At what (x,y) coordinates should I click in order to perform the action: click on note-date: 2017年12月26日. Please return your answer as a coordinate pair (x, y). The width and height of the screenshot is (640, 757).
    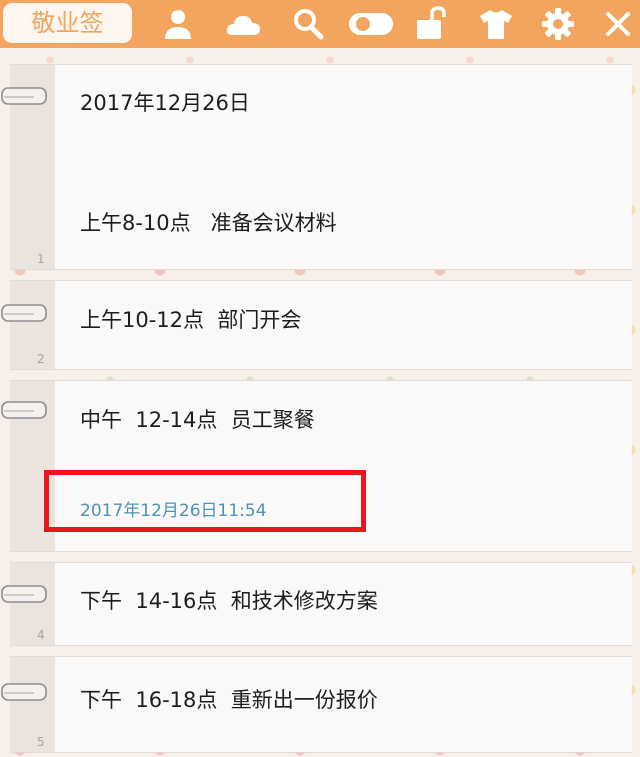
    Looking at the image, I should click on (165, 103).